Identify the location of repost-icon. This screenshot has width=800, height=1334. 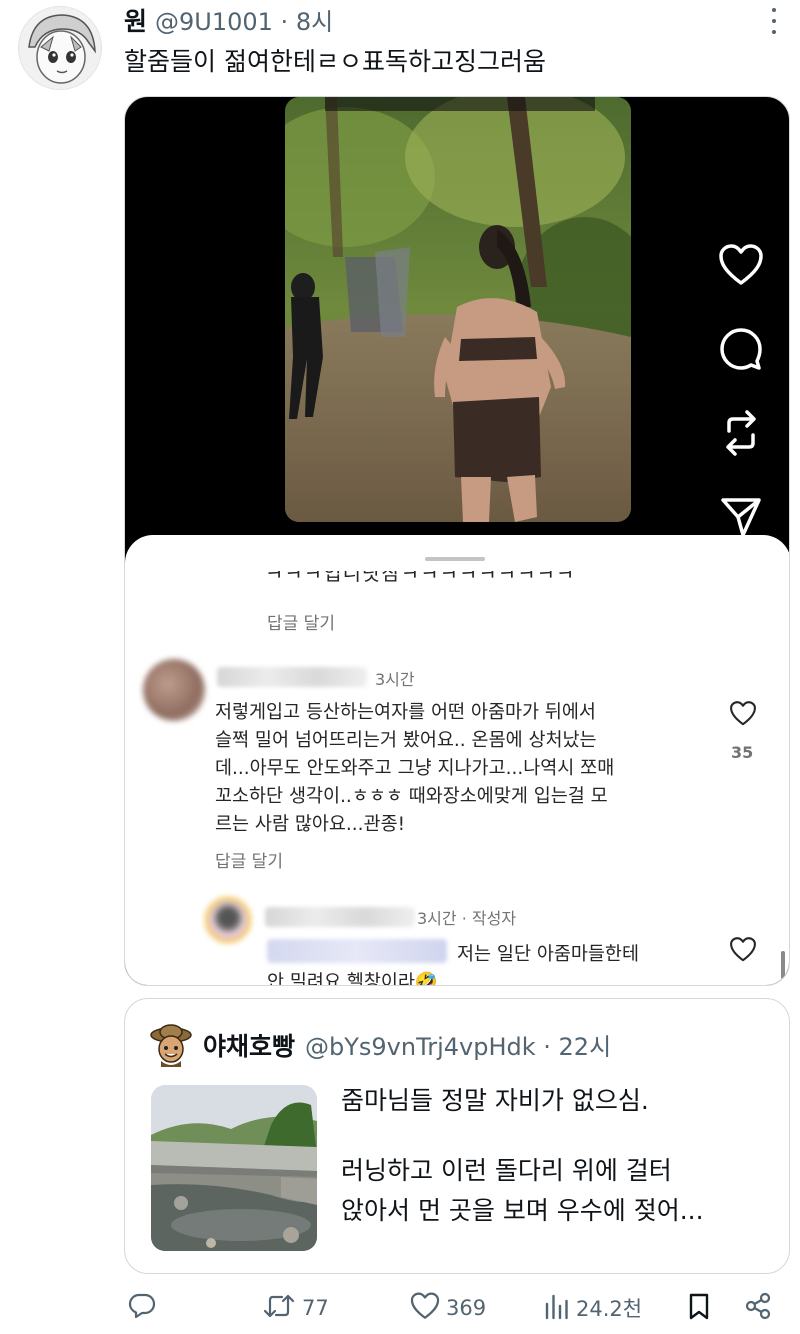
(741, 433).